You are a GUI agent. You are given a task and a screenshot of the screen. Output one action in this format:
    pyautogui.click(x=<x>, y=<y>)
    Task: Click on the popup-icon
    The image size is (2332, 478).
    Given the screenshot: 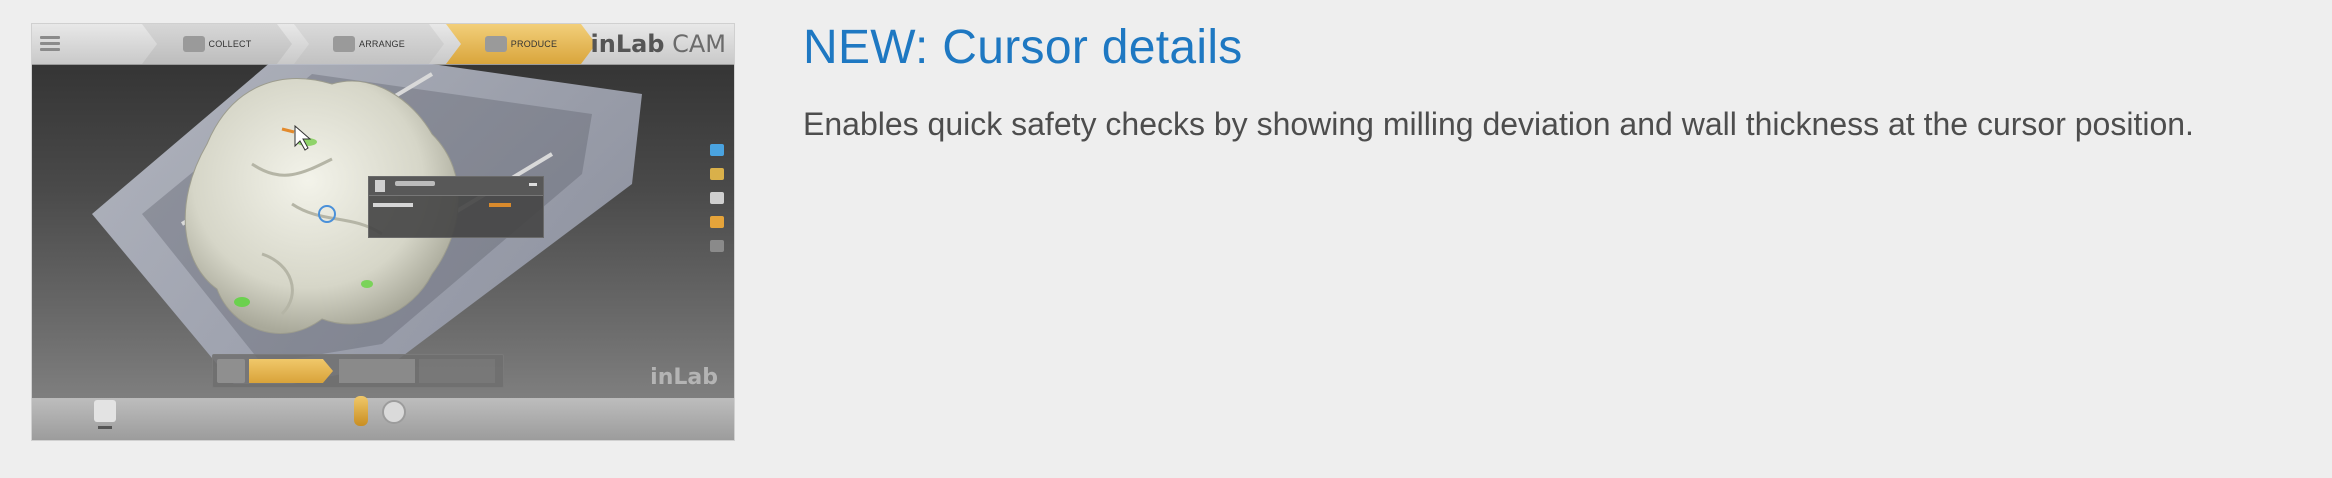 What is the action you would take?
    pyautogui.click(x=380, y=186)
    